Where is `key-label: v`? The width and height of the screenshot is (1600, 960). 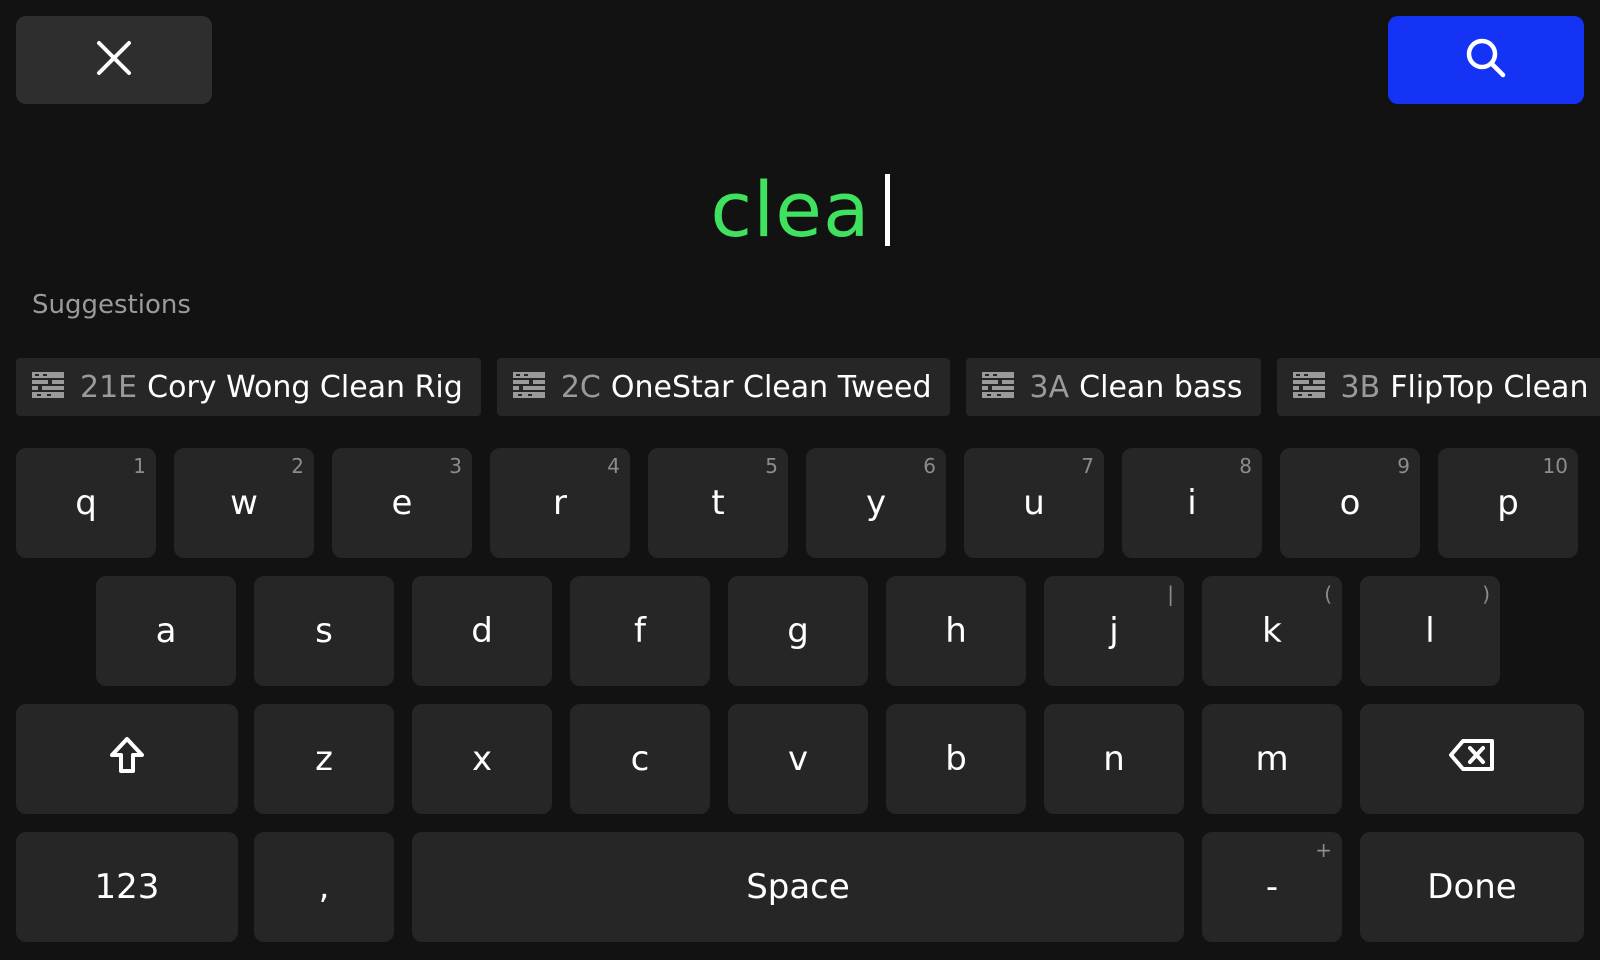 key-label: v is located at coordinates (798, 759).